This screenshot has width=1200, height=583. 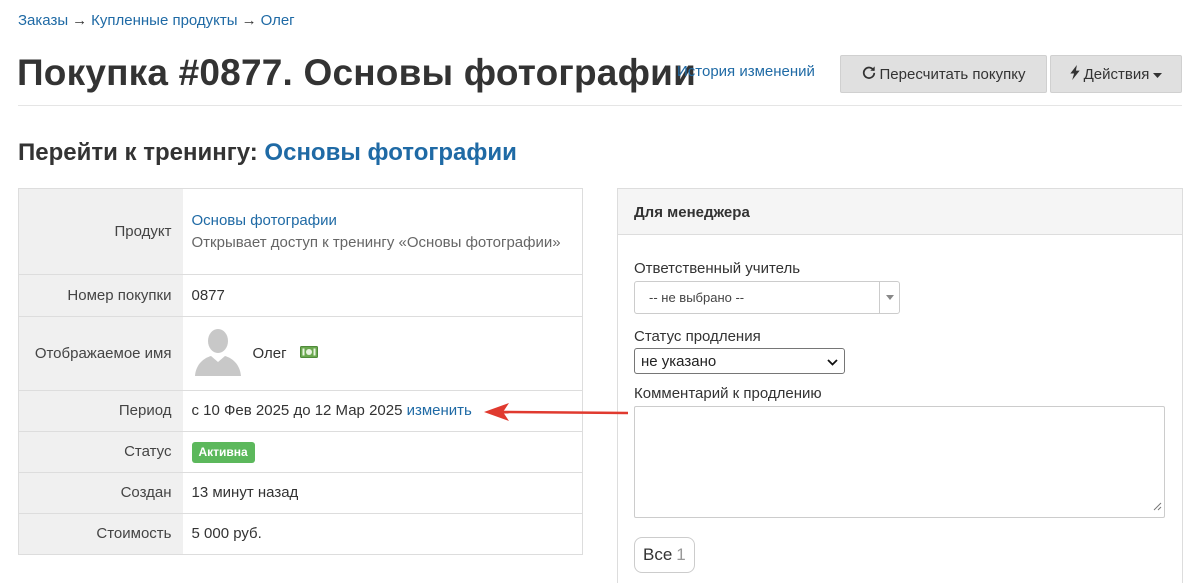 I want to click on actions-dropdown-button: Действия, so click(x=1116, y=74).